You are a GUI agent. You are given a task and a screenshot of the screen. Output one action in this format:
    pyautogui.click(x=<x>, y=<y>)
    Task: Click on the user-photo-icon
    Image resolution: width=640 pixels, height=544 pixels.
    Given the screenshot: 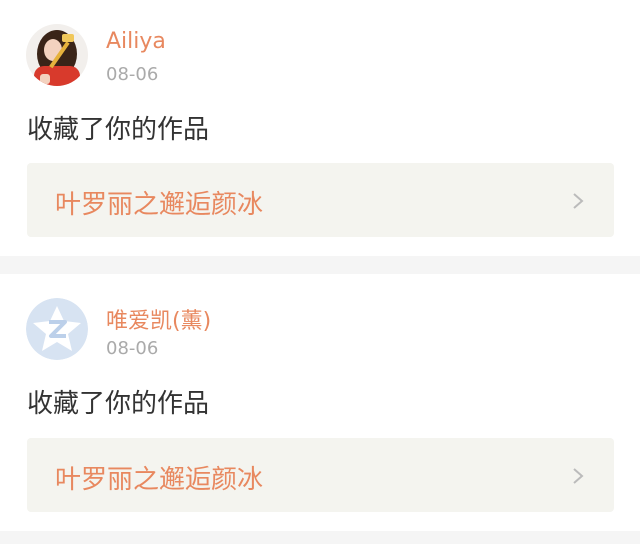 What is the action you would take?
    pyautogui.click(x=57, y=55)
    